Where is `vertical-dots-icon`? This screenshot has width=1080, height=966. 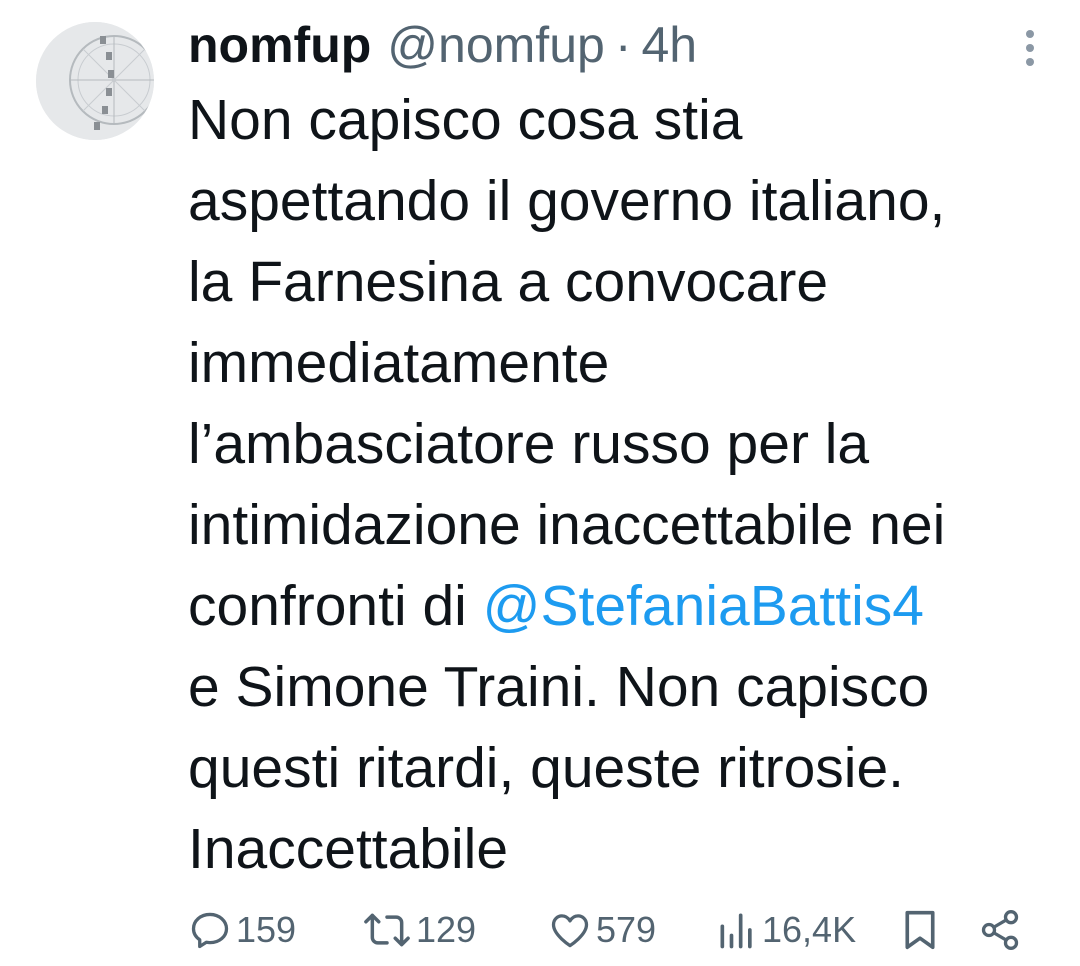 vertical-dots-icon is located at coordinates (1030, 48).